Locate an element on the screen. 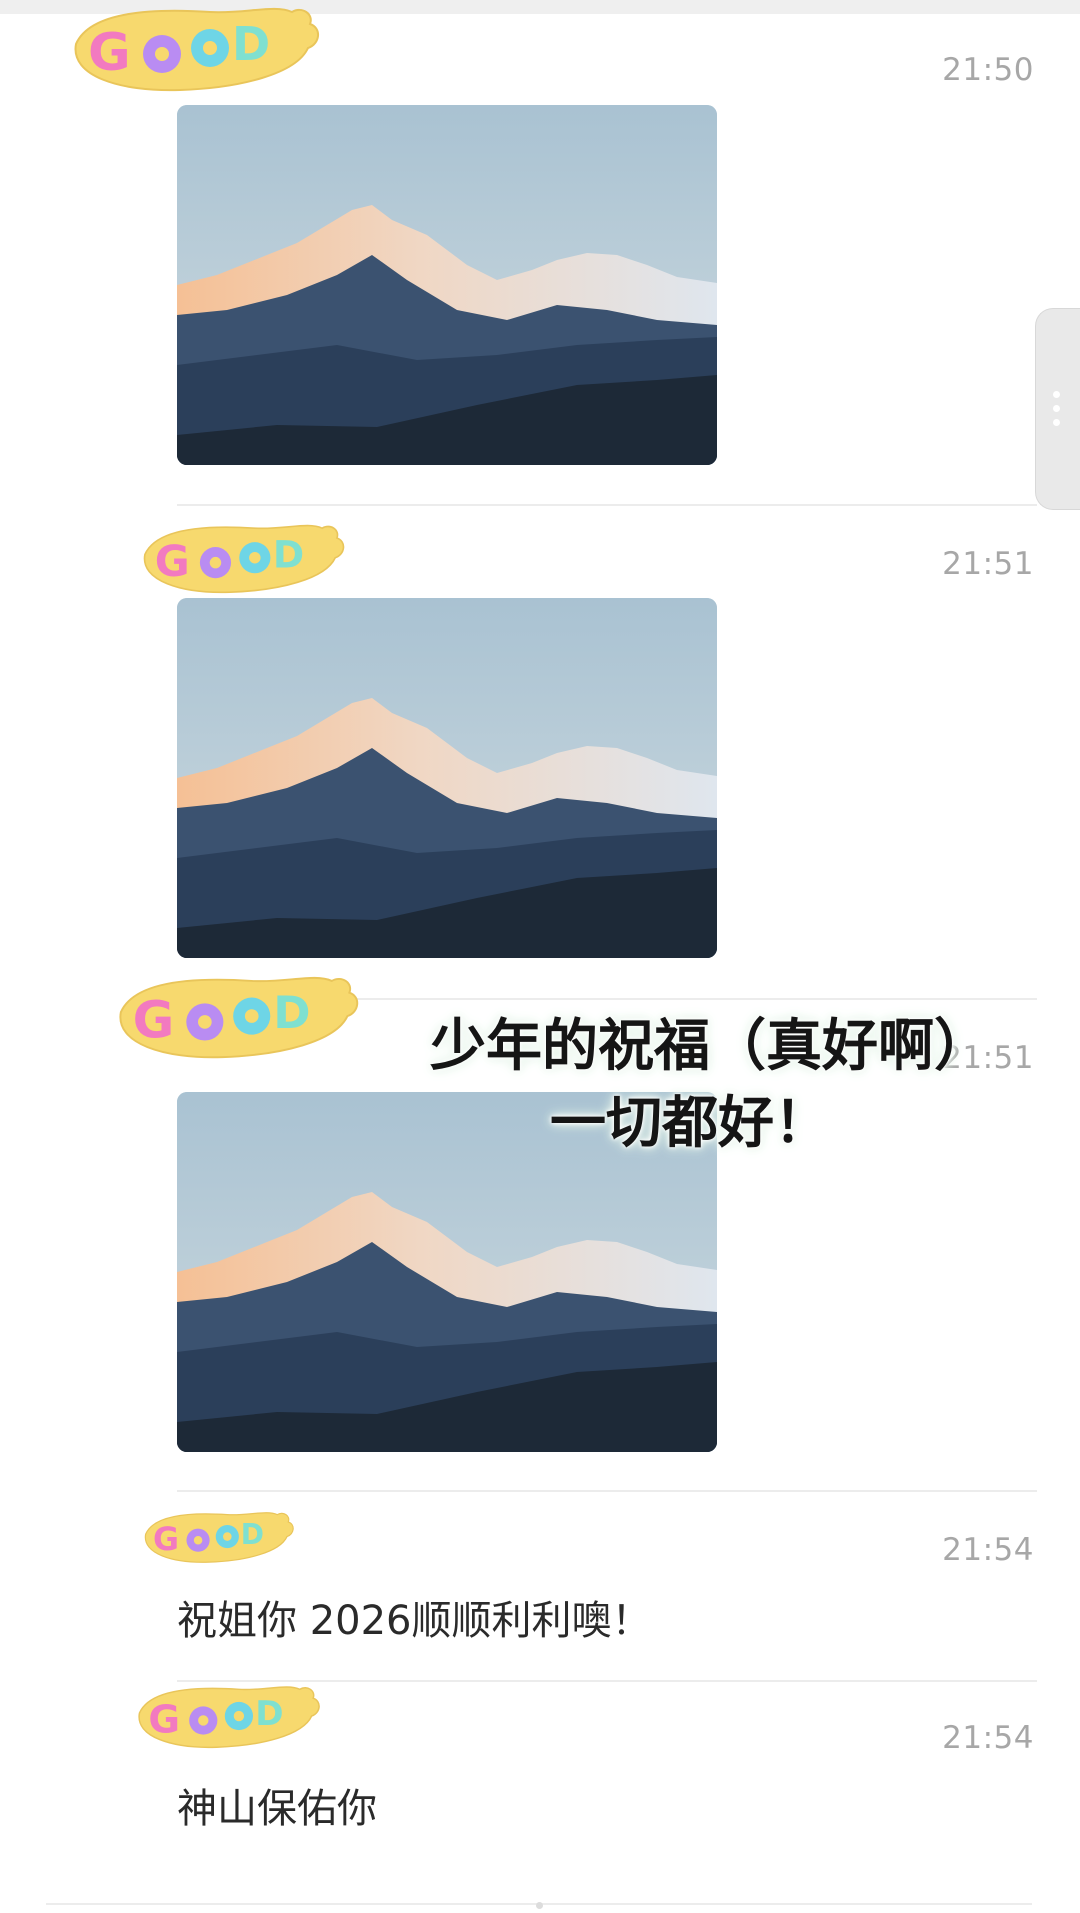 The image size is (1080, 1913). overlay-line-2: 一切都好！ is located at coordinates (690, 1123).